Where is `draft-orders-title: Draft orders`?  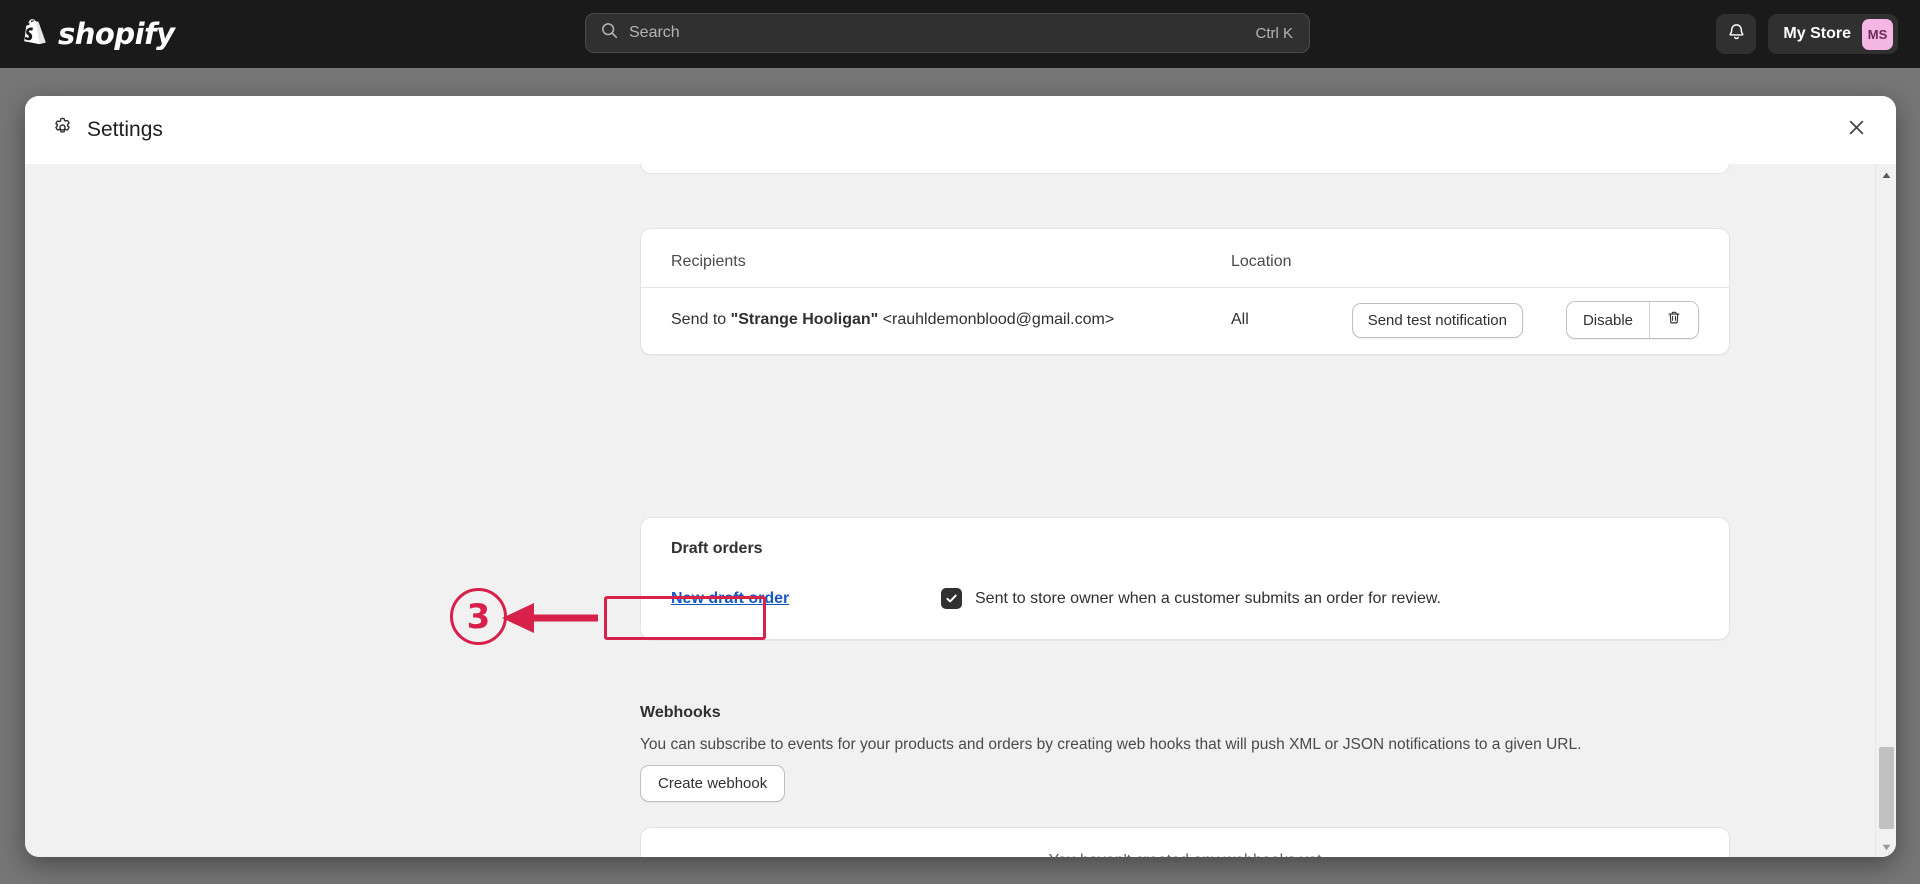 draft-orders-title: Draft orders is located at coordinates (717, 548).